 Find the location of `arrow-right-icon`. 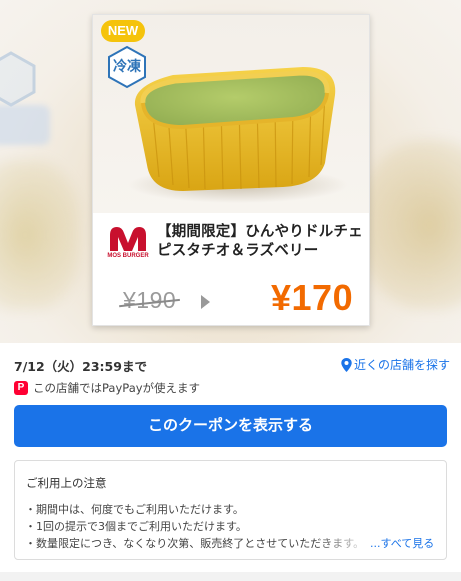

arrow-right-icon is located at coordinates (205, 302).